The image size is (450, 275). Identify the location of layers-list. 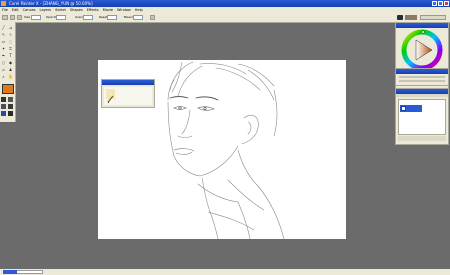
(422, 117).